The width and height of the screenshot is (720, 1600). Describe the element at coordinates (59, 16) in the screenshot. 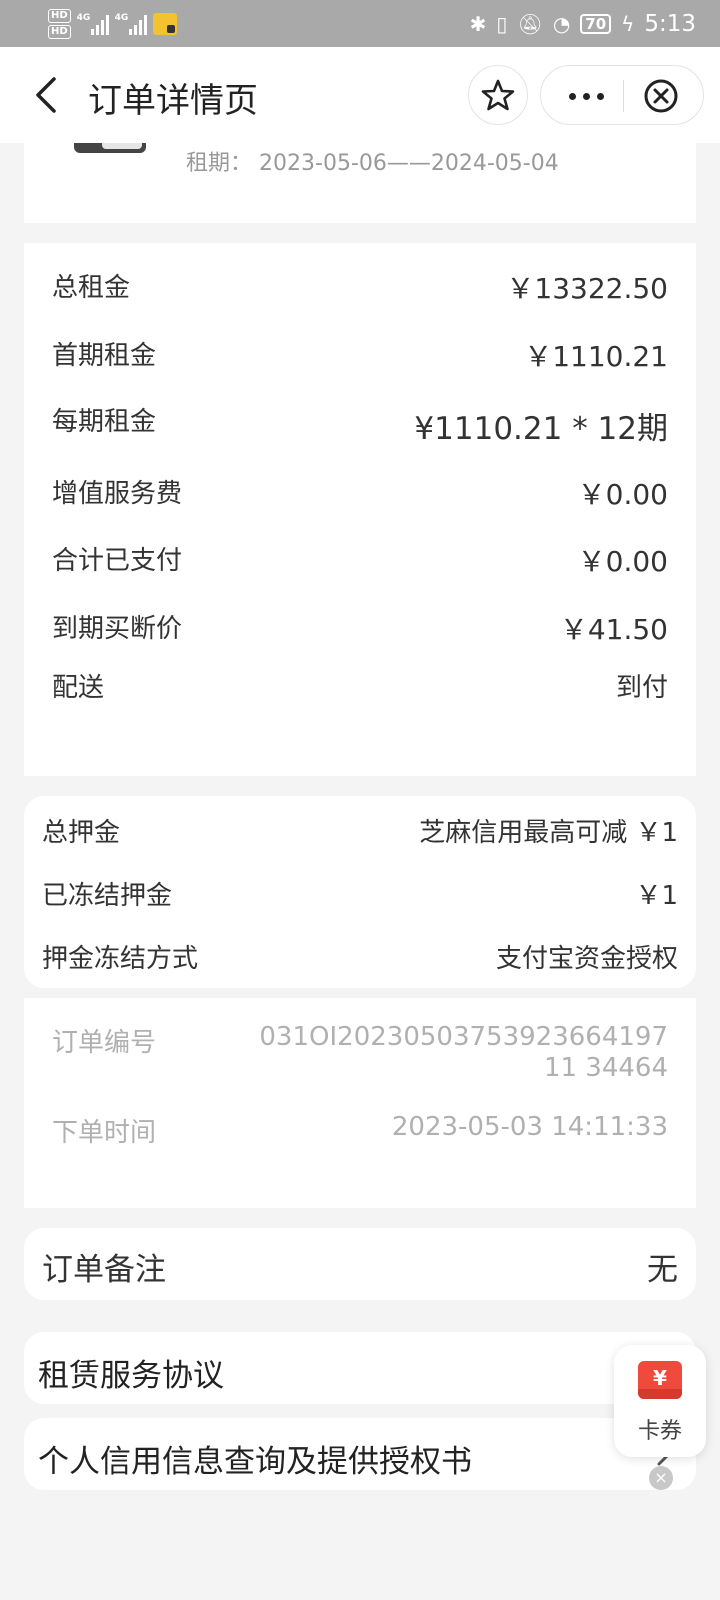

I see `hd-badge-1: HD` at that location.